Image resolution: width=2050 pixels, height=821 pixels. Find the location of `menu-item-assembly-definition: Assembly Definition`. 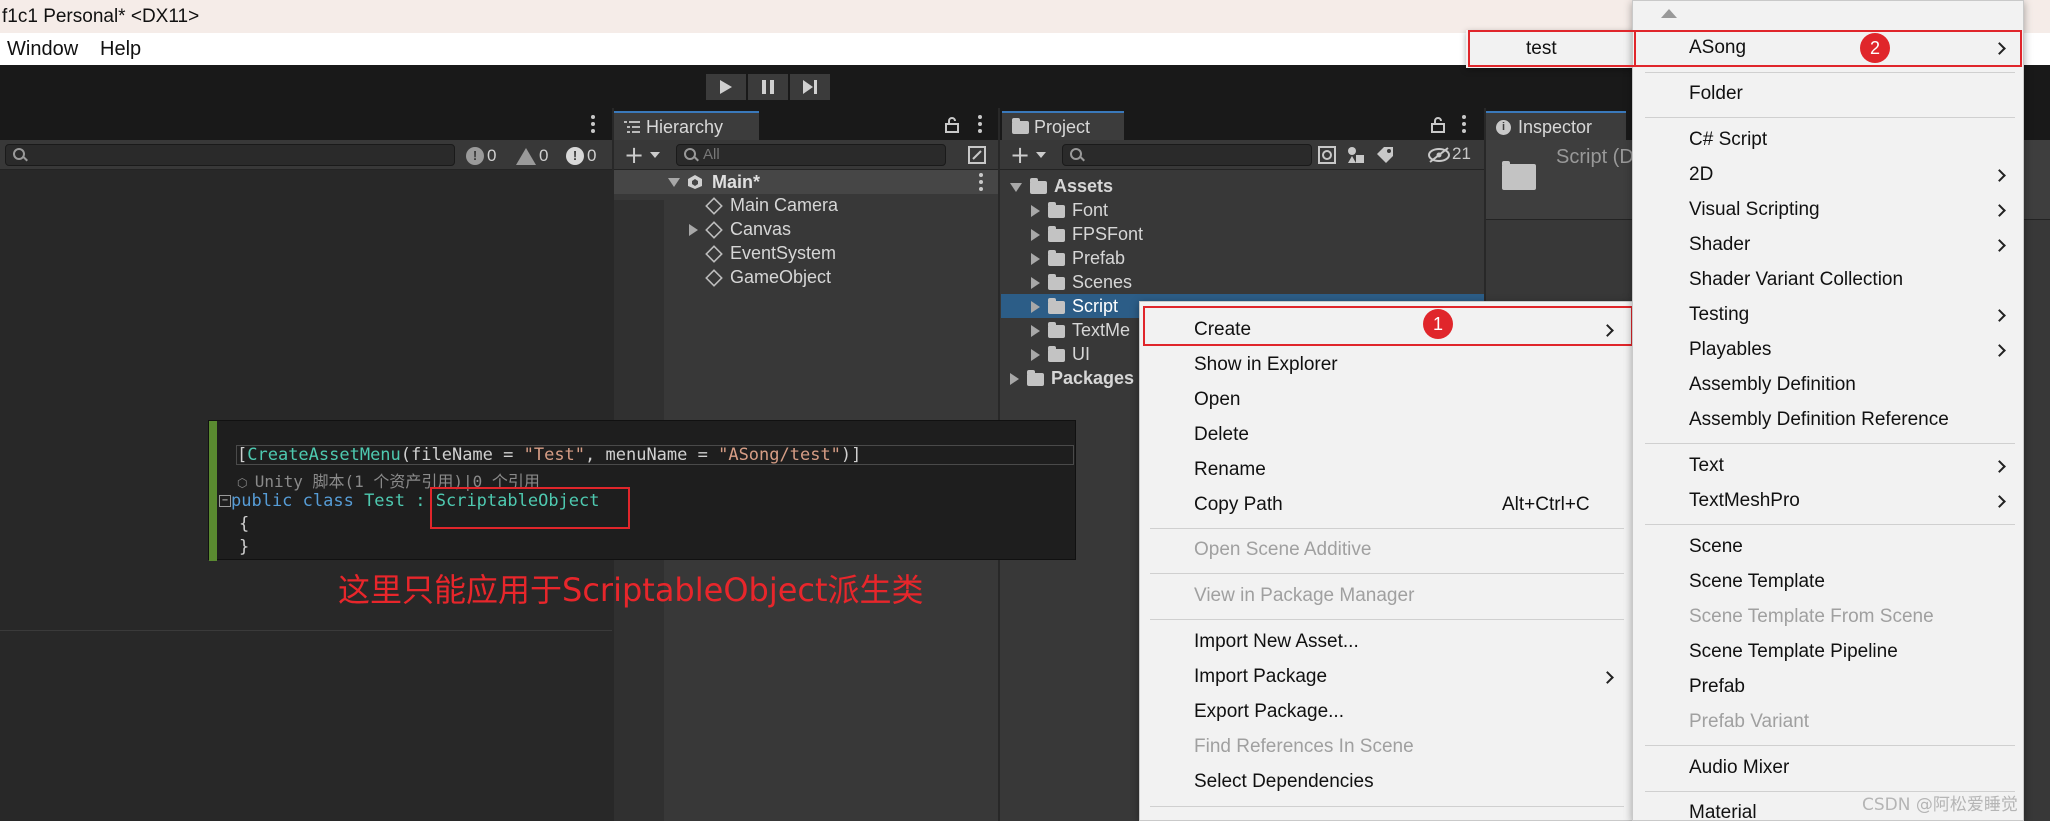

menu-item-assembly-definition: Assembly Definition is located at coordinates (1772, 385).